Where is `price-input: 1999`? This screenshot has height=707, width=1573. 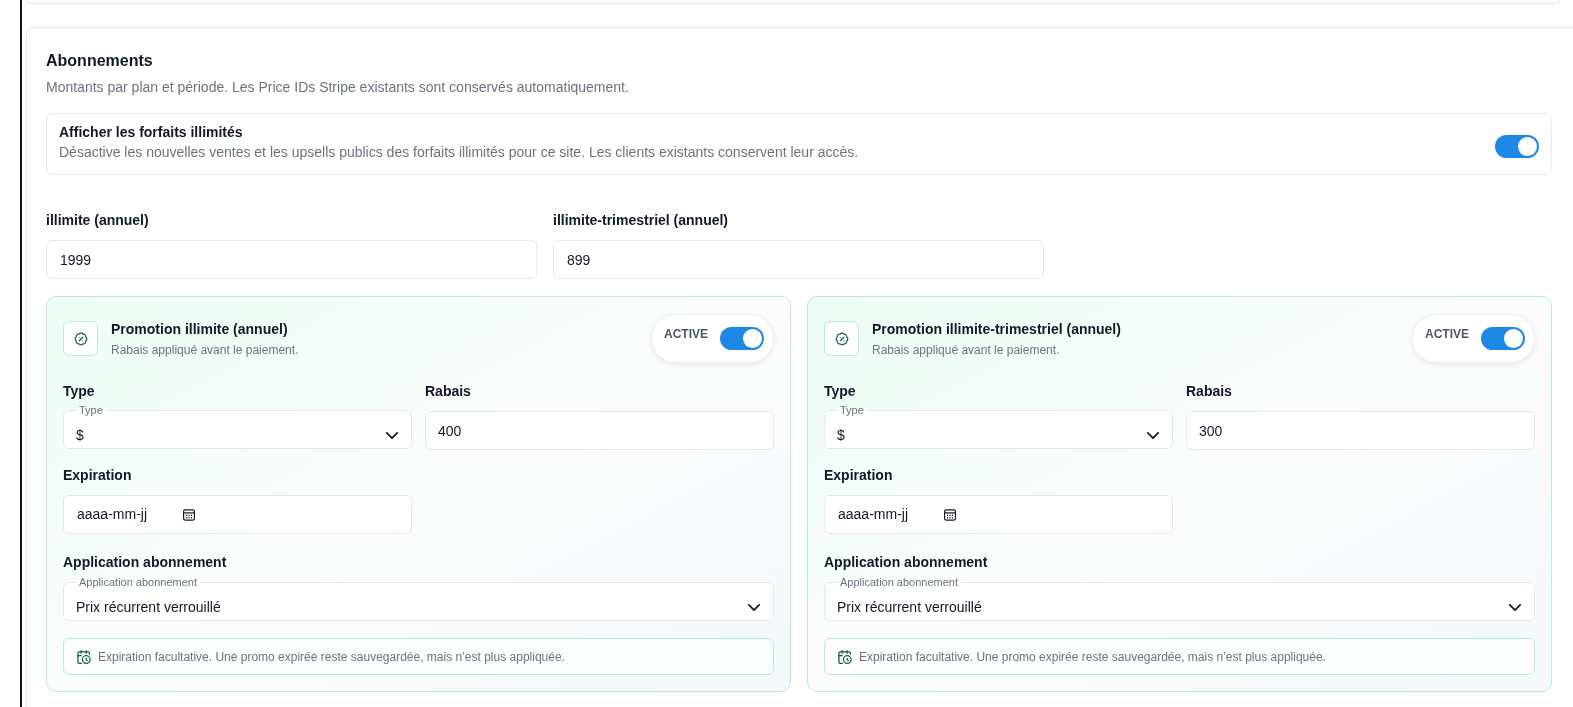
price-input: 1999 is located at coordinates (291, 259).